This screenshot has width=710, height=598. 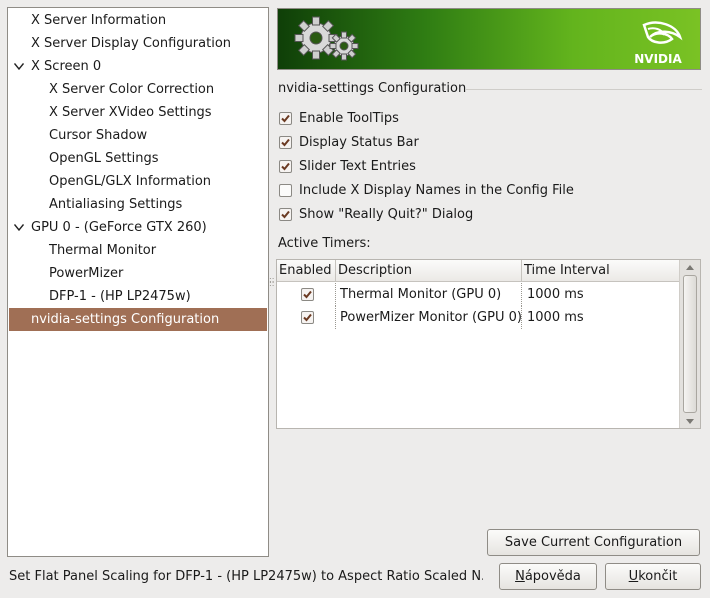 I want to click on tree-item: X Server Information, so click(x=138, y=20).